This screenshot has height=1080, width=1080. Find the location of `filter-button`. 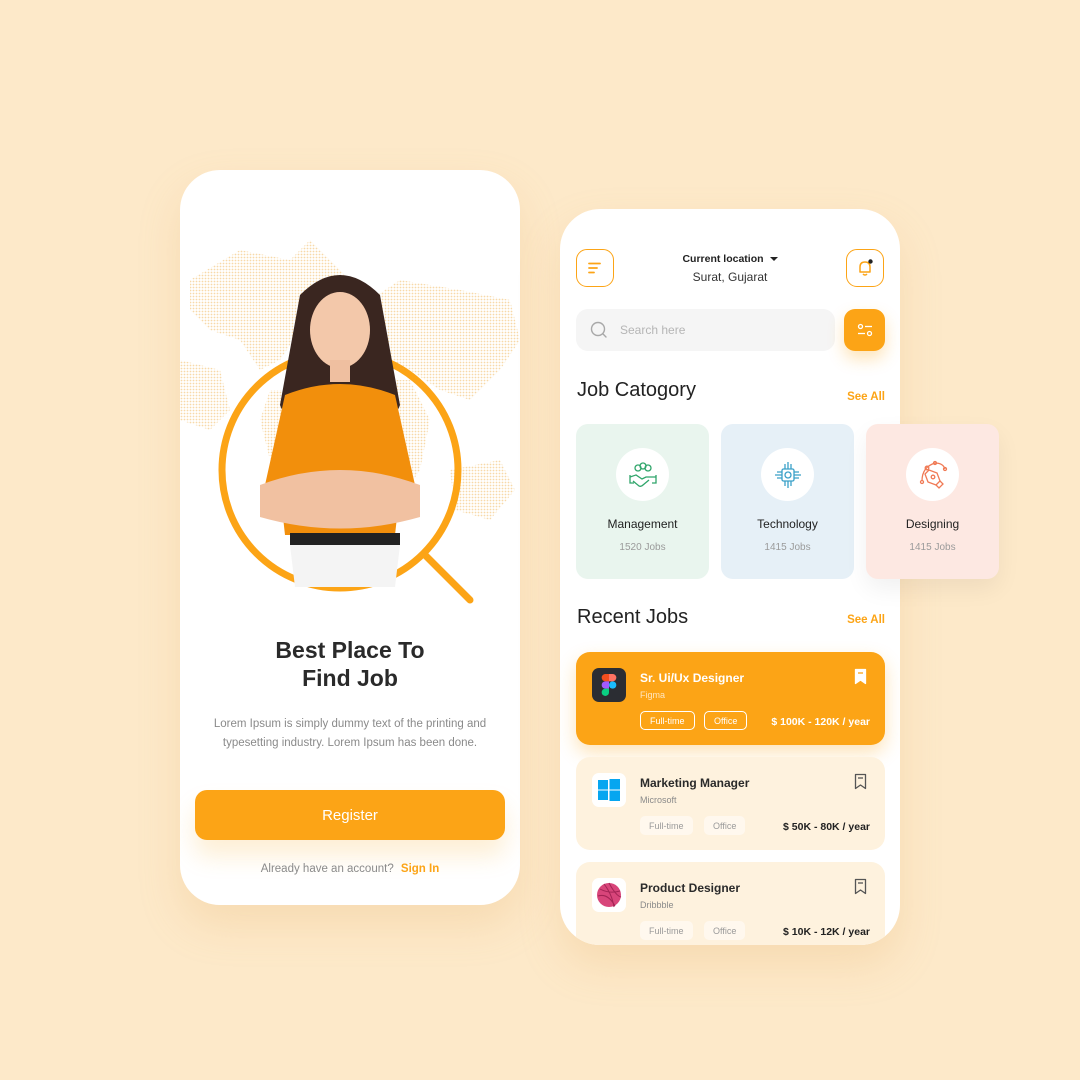

filter-button is located at coordinates (864, 330).